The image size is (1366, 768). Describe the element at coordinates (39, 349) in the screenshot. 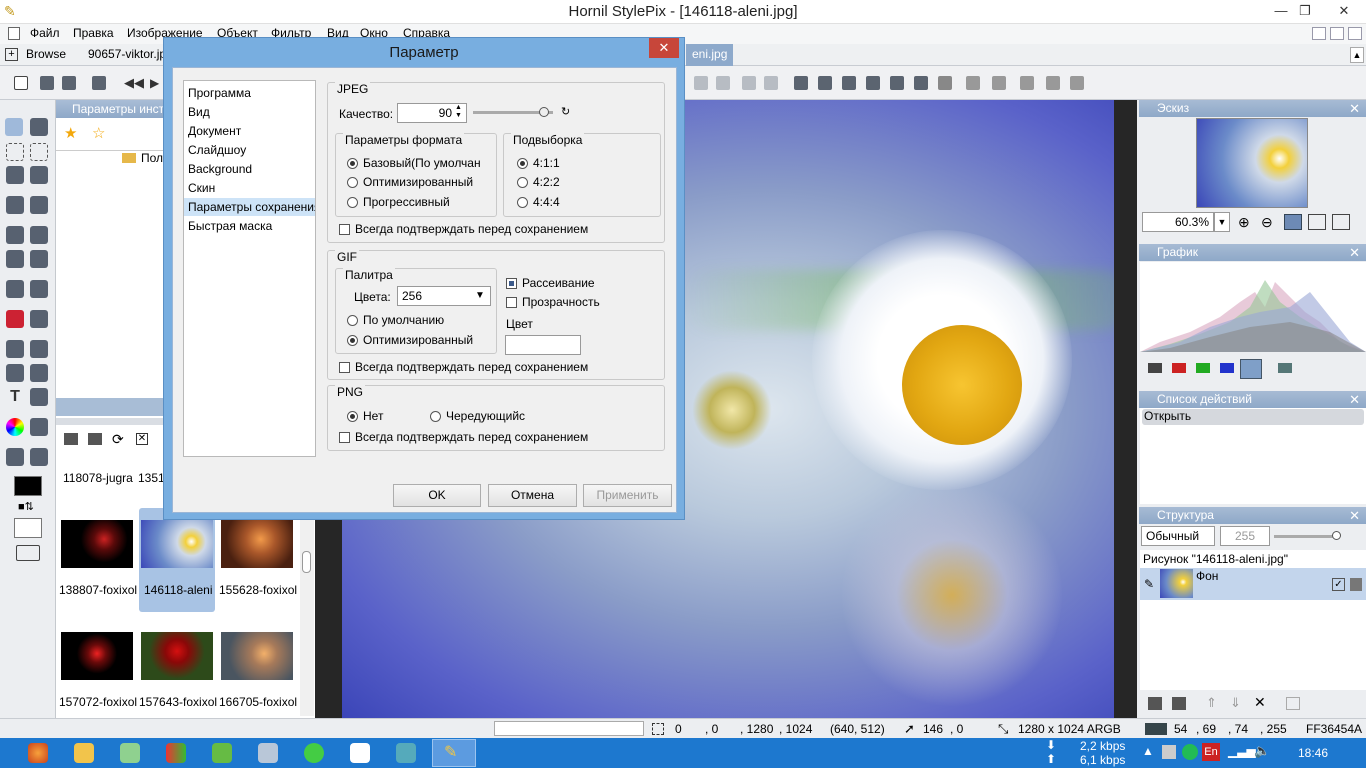

I see `line-icon` at that location.